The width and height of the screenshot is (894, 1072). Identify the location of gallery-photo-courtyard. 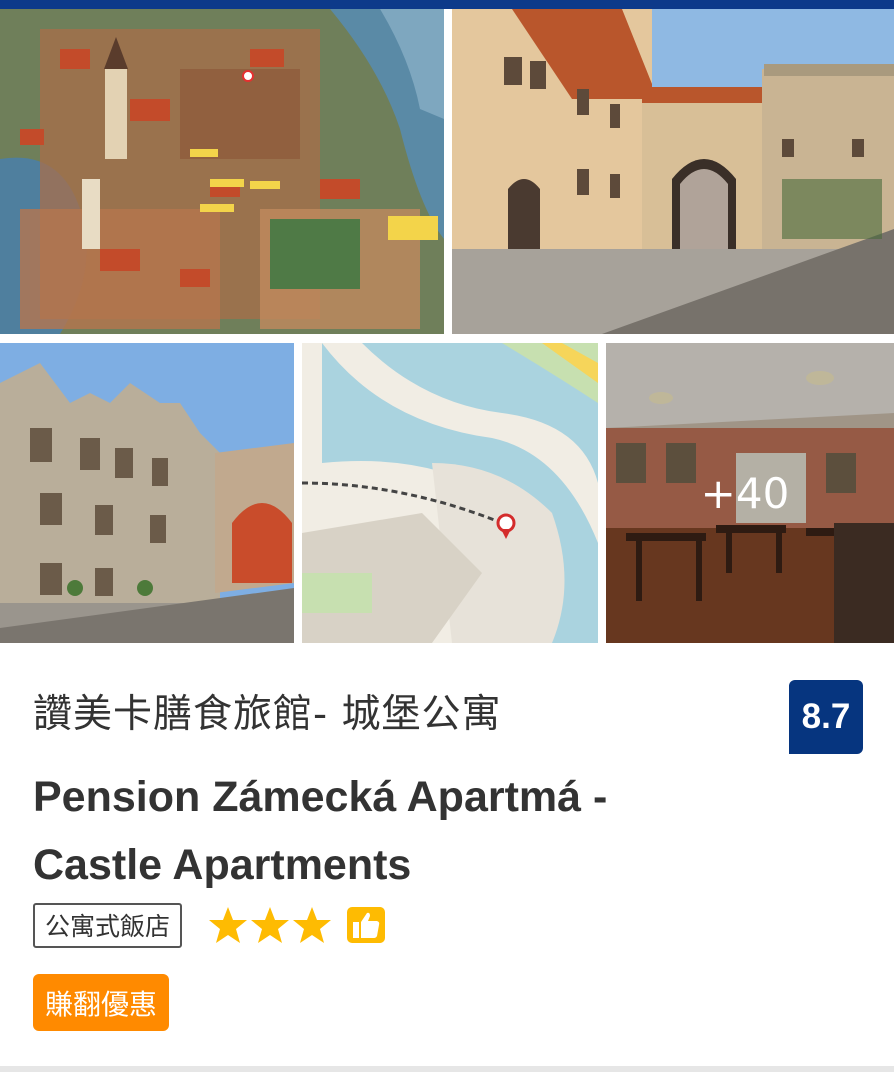
(673, 171).